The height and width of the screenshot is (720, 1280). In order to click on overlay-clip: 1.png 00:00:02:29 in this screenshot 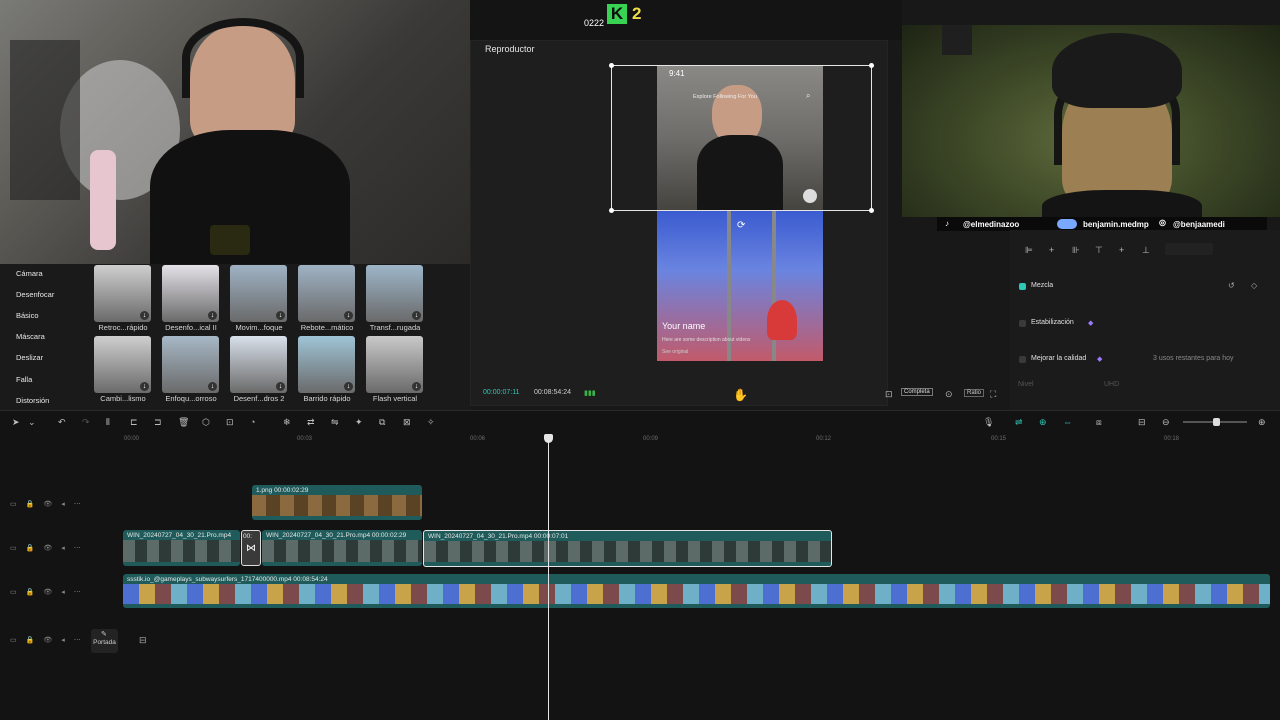, I will do `click(337, 502)`.